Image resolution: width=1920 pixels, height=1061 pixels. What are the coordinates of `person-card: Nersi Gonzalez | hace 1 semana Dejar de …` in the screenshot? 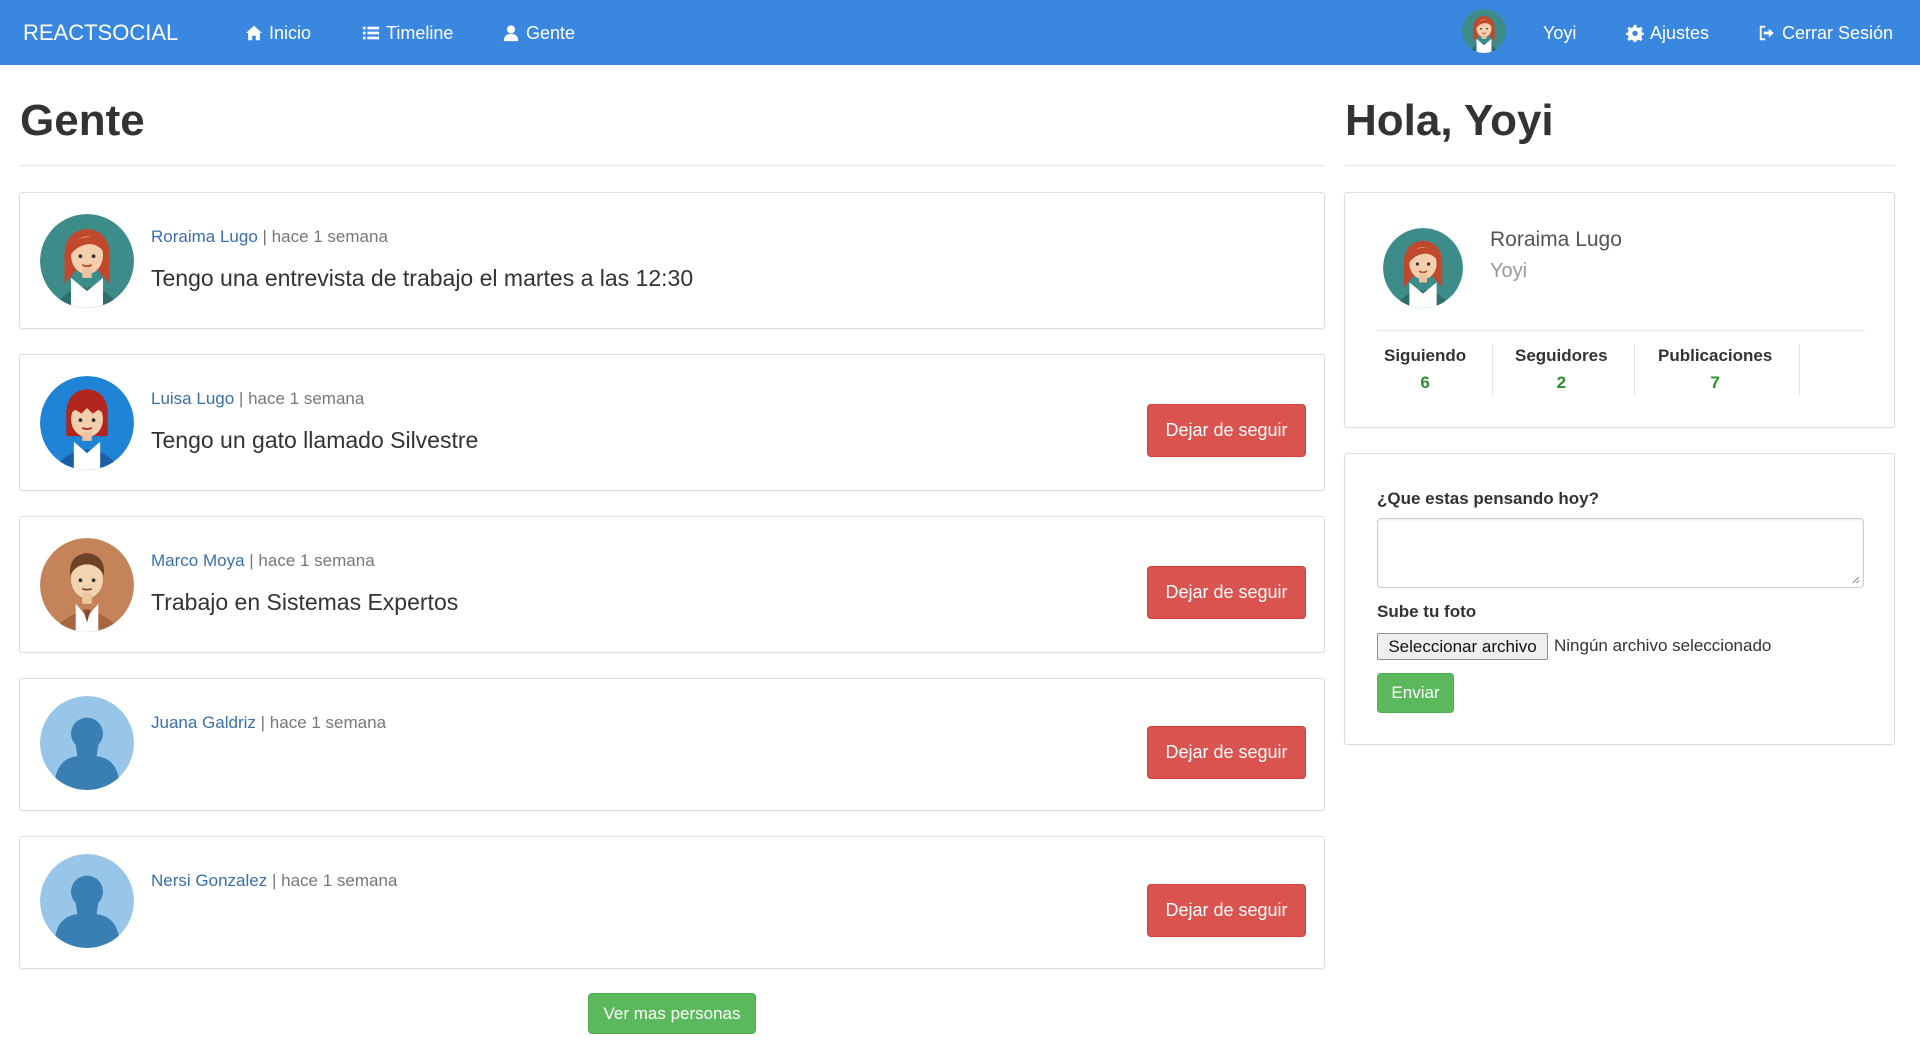 It's located at (672, 902).